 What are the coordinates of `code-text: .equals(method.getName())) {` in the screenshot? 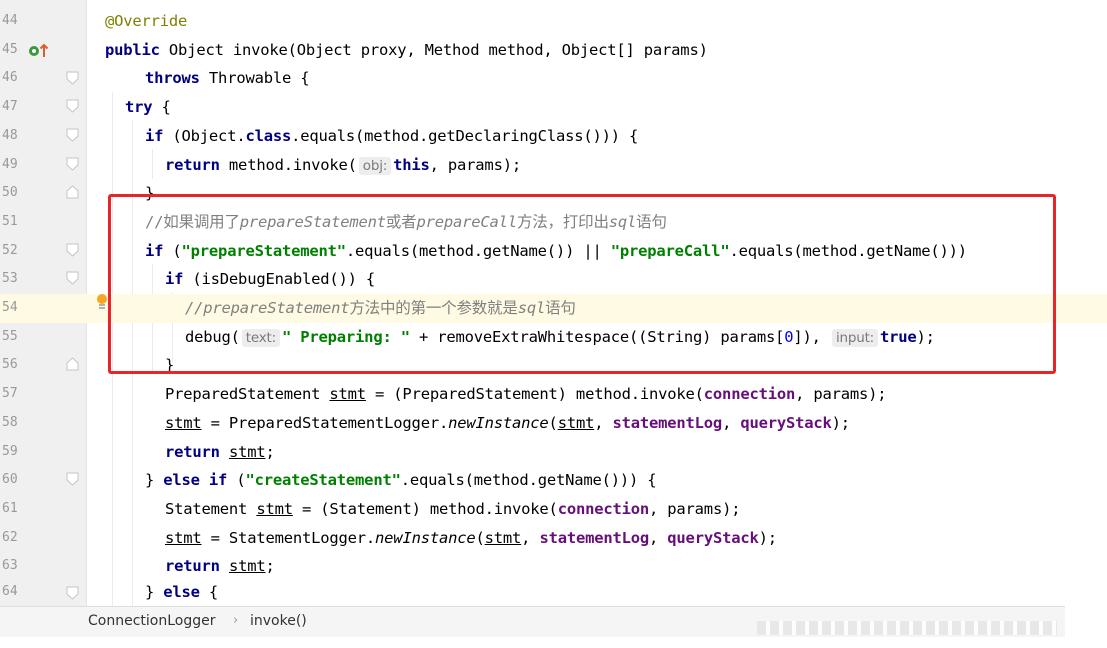 It's located at (528, 480).